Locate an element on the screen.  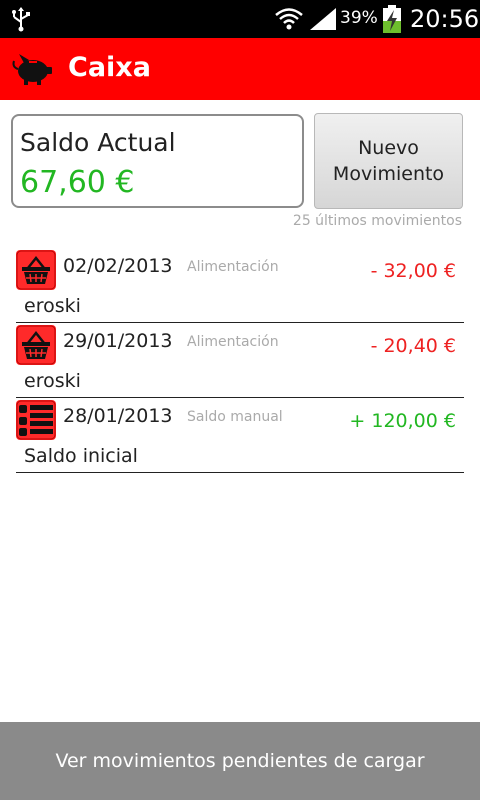
movement-date: 29/01/2013 is located at coordinates (118, 341).